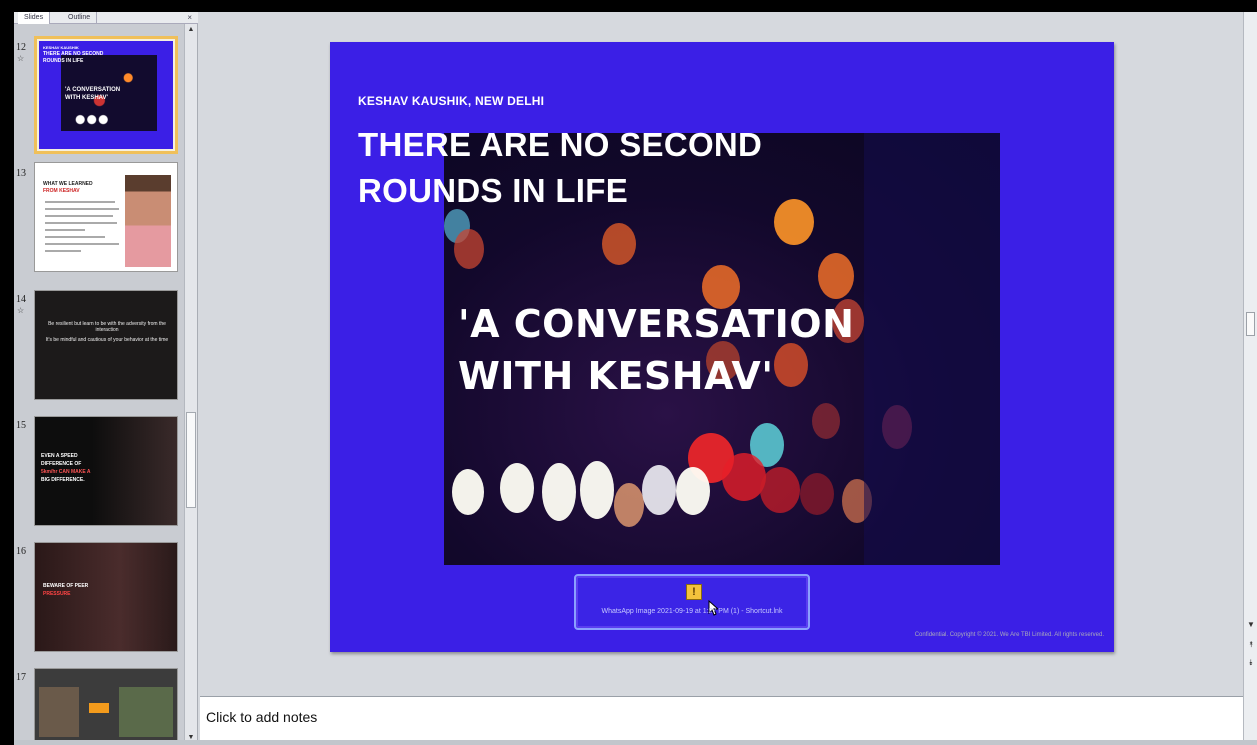 This screenshot has height=745, width=1257. What do you see at coordinates (1250, 354) in the screenshot?
I see `slide-scrollbar: ▼ ⯭ ⯯` at bounding box center [1250, 354].